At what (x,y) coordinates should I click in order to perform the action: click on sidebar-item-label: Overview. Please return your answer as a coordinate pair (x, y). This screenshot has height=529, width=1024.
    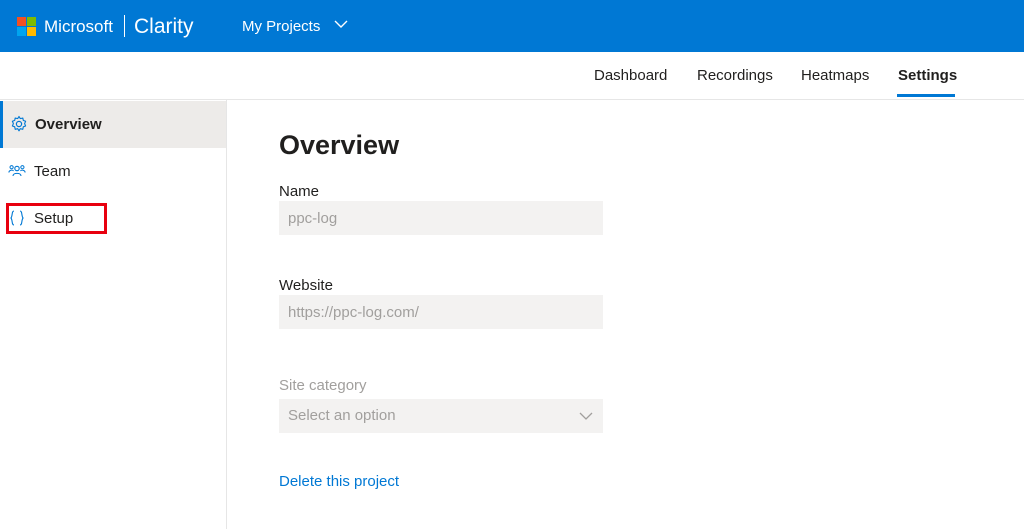
    Looking at the image, I should click on (68, 124).